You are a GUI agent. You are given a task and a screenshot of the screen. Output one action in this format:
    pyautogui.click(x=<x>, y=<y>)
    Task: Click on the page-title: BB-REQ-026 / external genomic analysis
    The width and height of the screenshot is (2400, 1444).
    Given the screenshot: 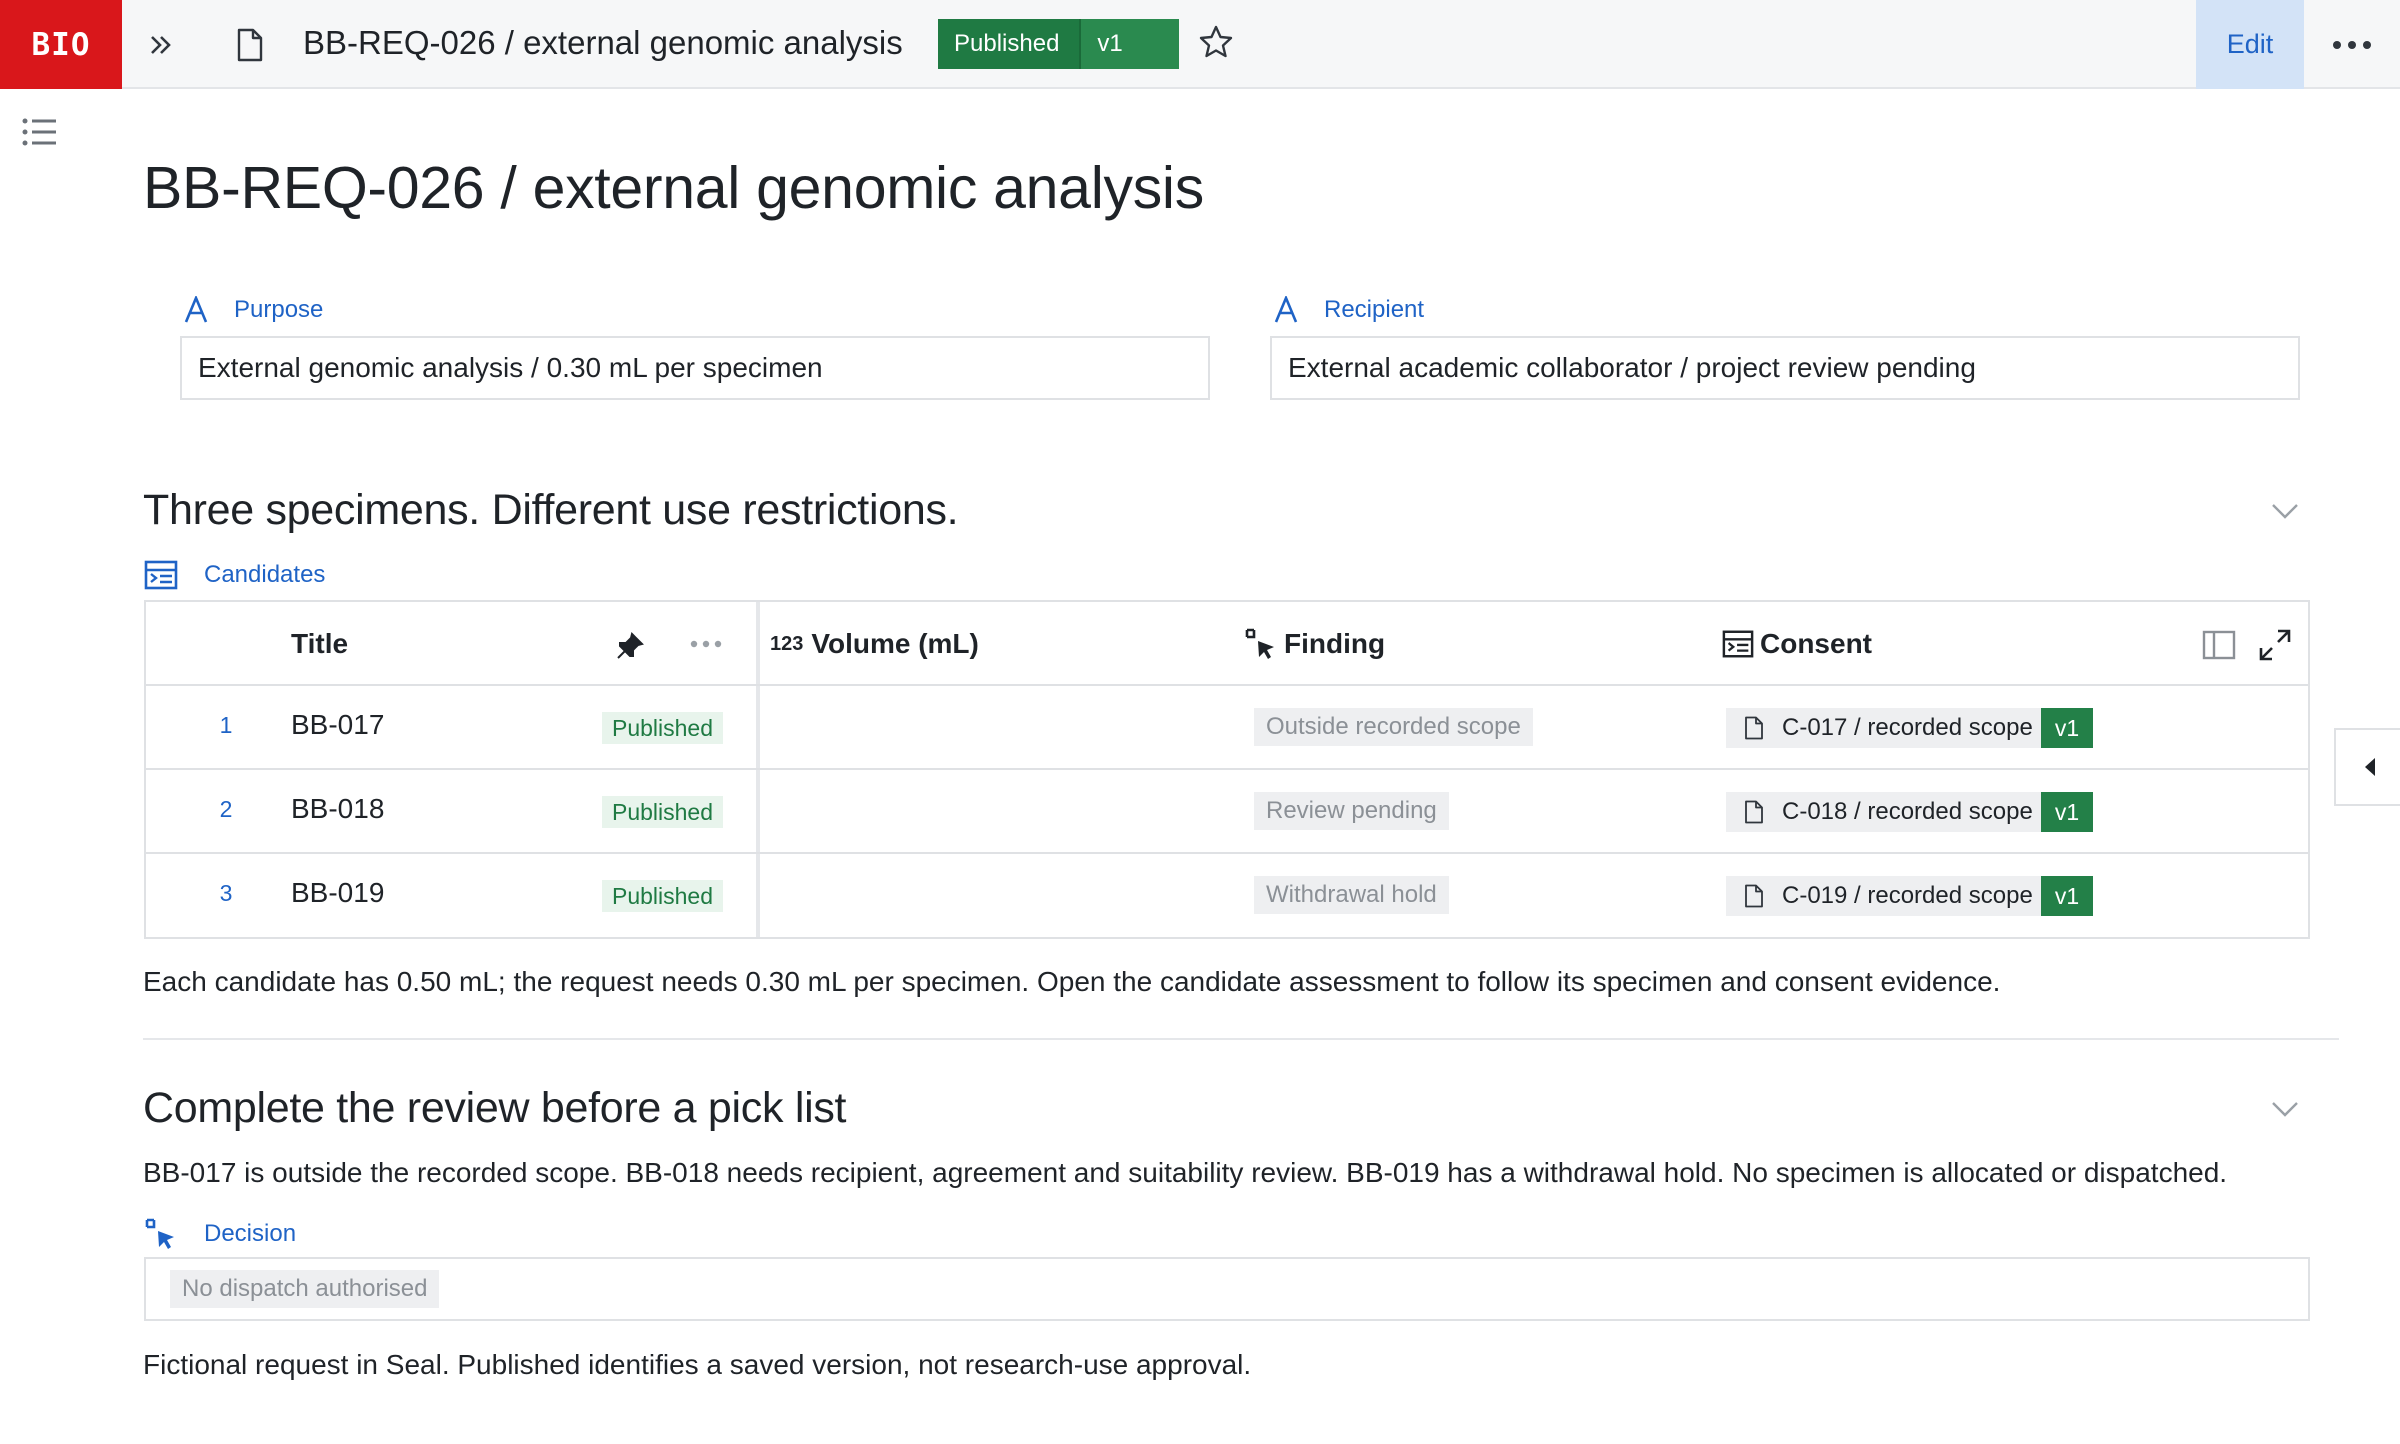 What is the action you would take?
    pyautogui.click(x=673, y=188)
    